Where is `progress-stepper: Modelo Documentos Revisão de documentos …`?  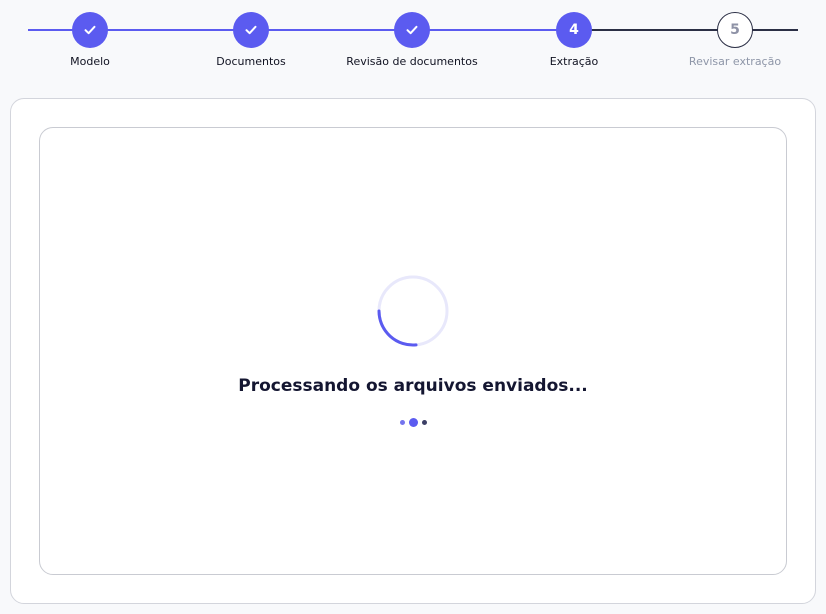
progress-stepper: Modelo Documentos Revisão de documentos … is located at coordinates (413, 40).